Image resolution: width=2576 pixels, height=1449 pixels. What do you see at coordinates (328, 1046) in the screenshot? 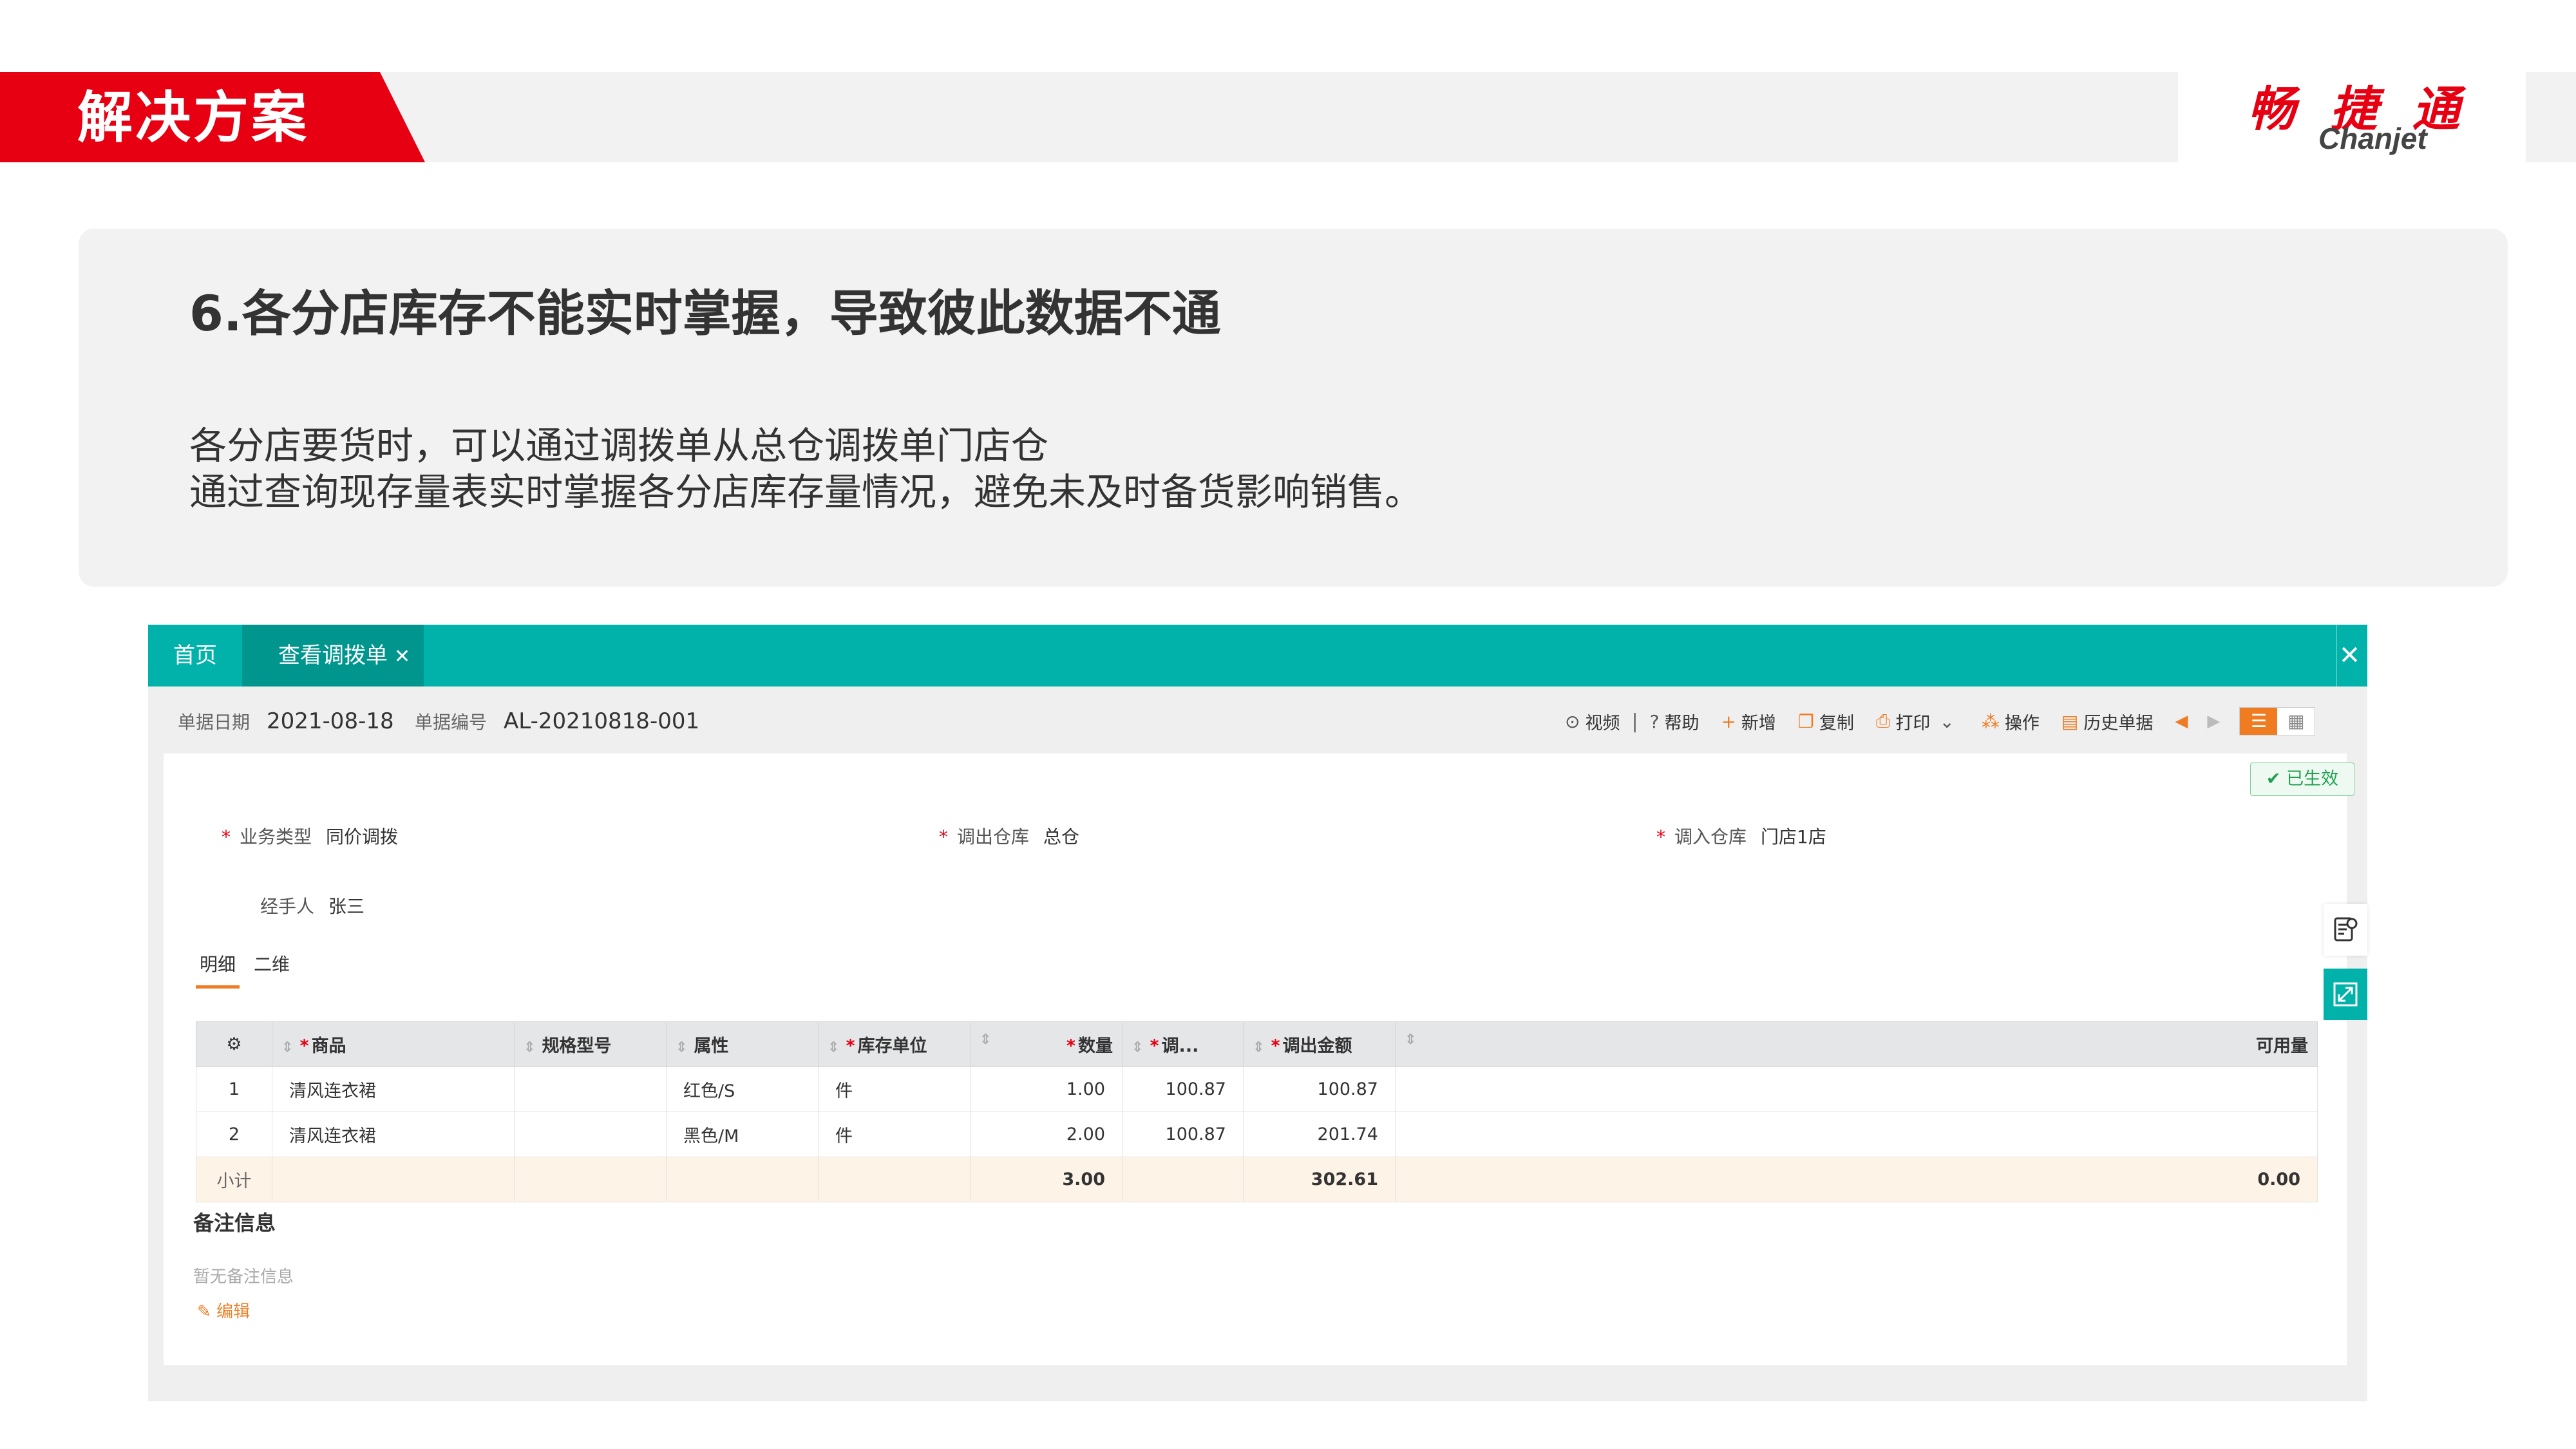
I see `col-product-label: 商品` at bounding box center [328, 1046].